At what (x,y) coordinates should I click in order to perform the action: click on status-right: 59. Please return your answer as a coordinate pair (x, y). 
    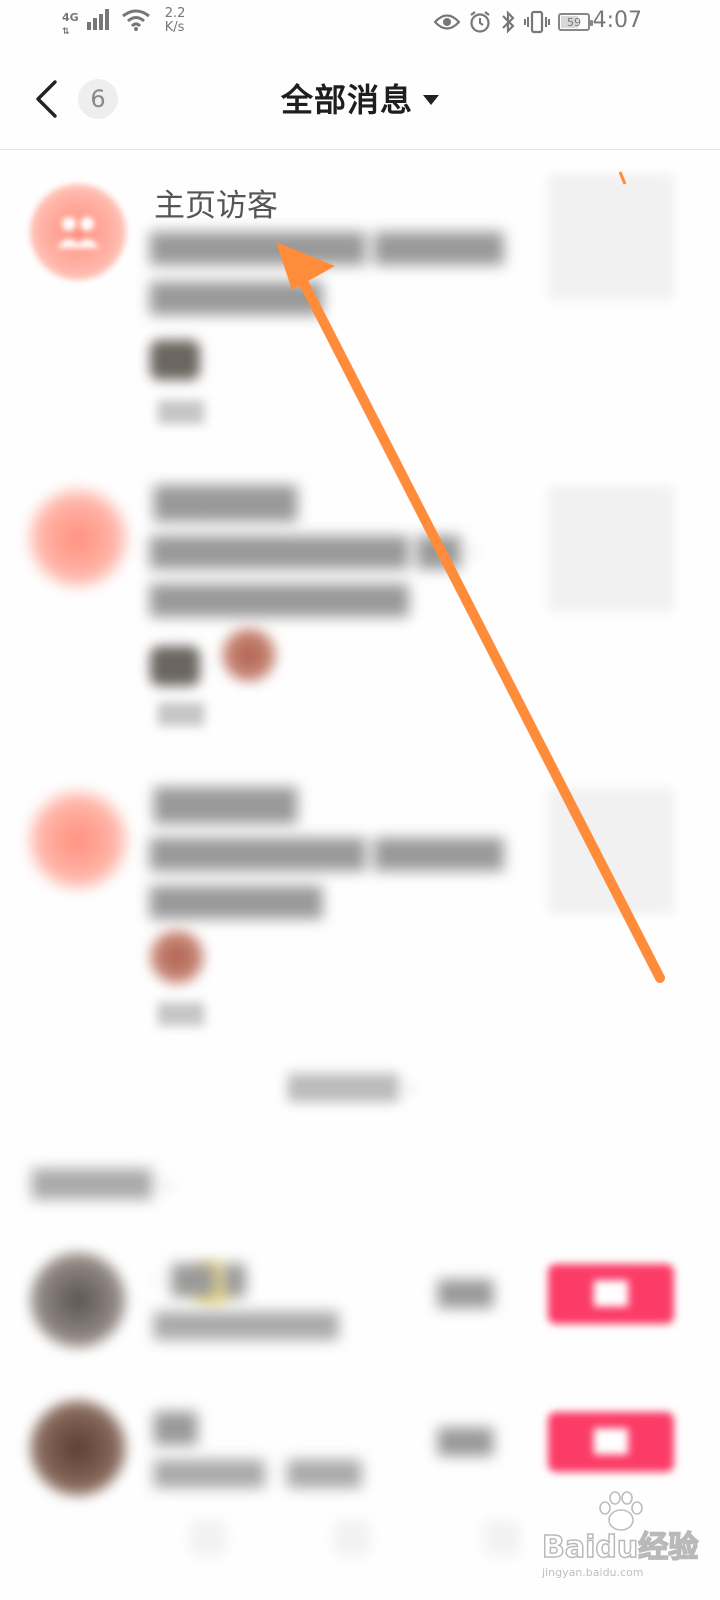
    Looking at the image, I should click on (513, 22).